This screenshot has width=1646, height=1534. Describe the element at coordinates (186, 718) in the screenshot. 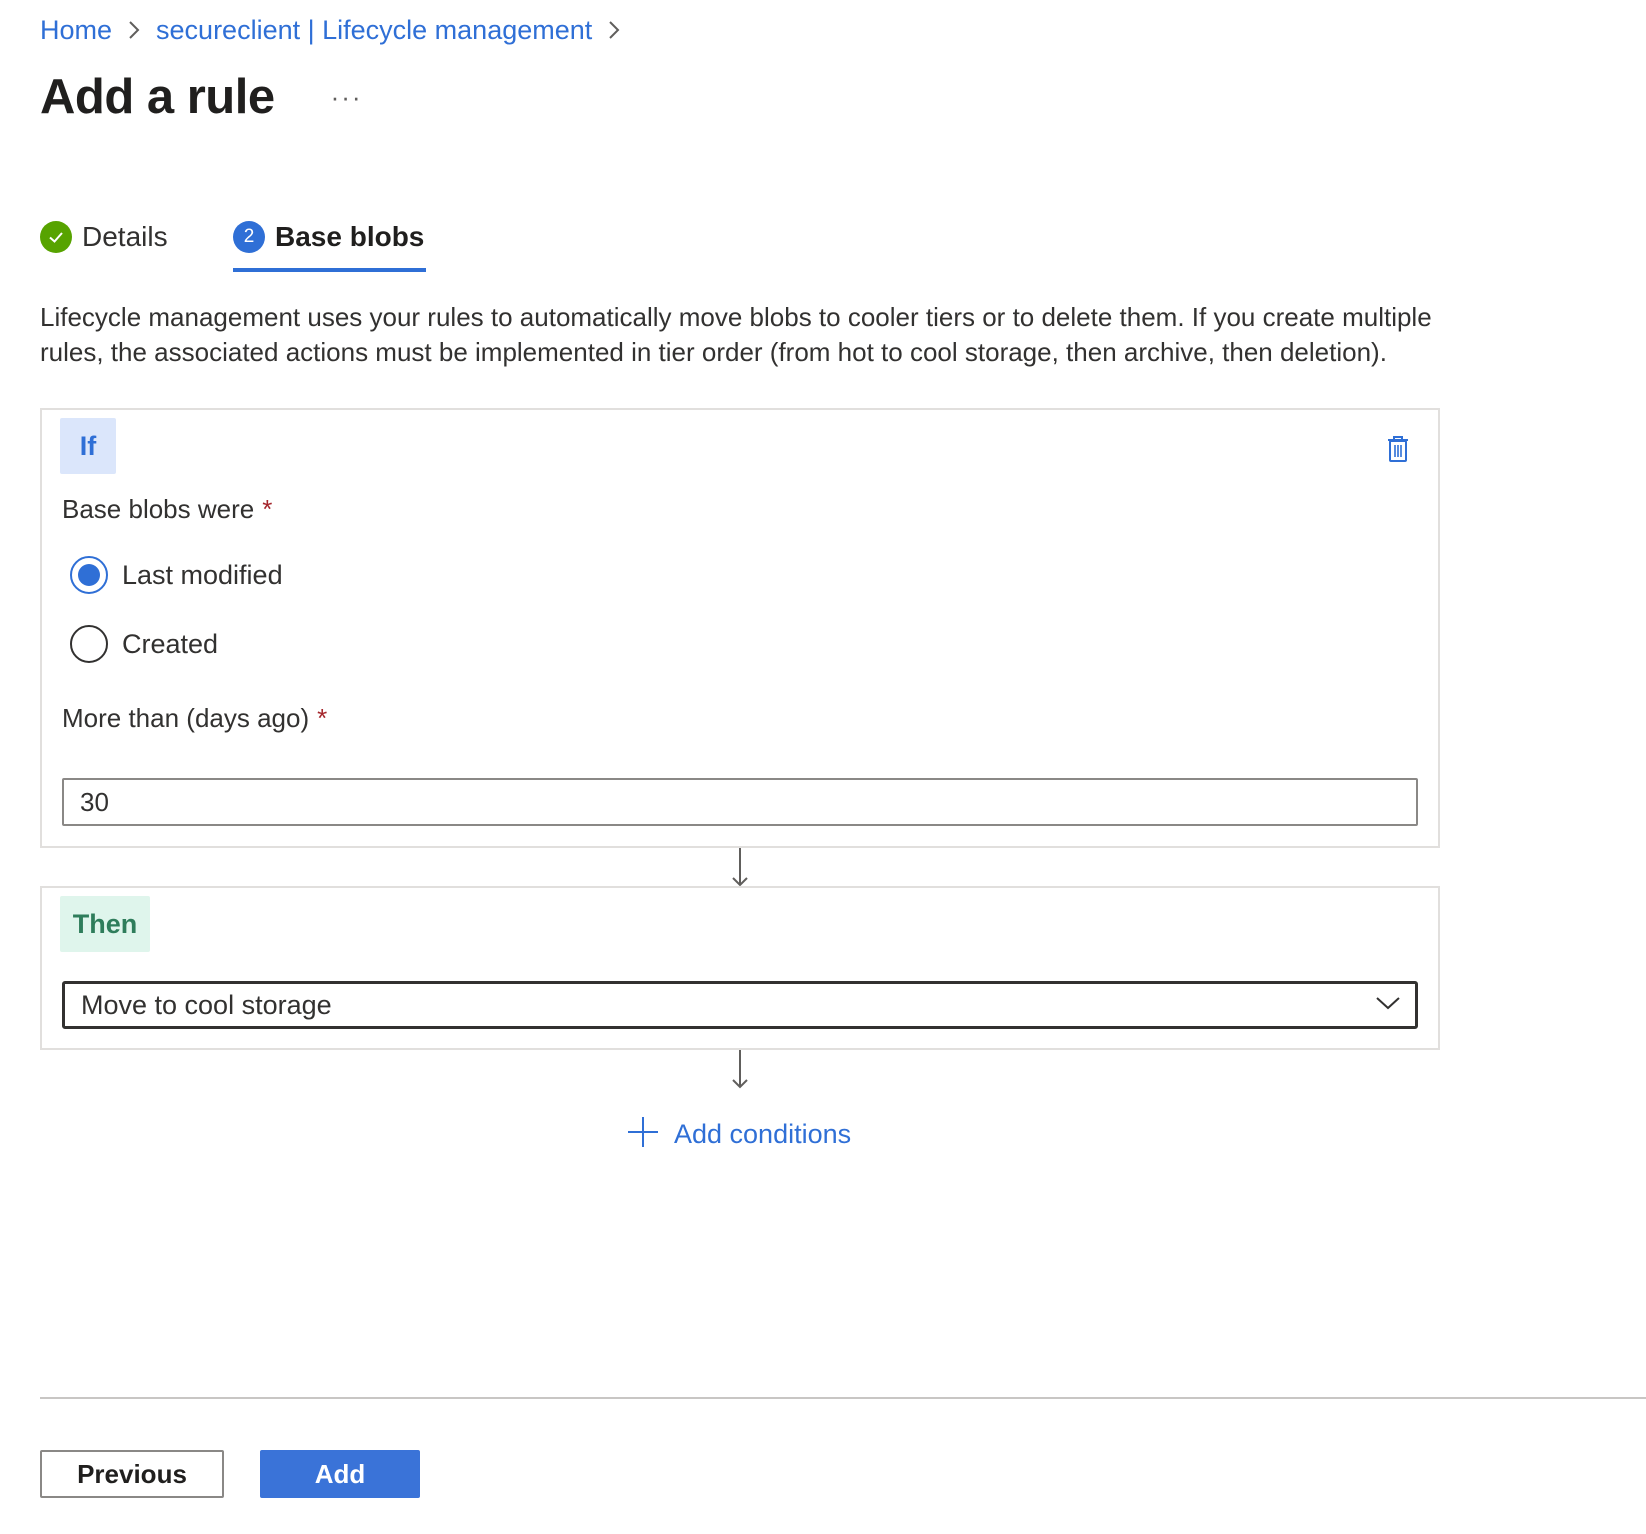

I see `days-ago-label-text: More than (days ago)` at that location.